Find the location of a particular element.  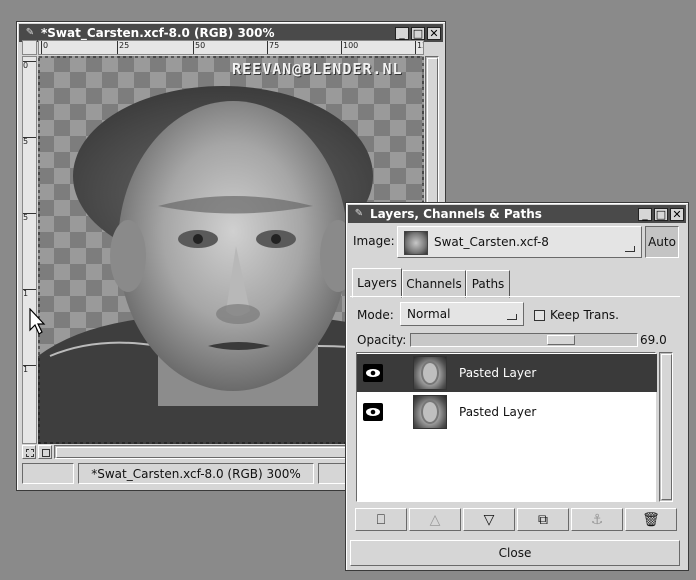

ruler-tick: 25 is located at coordinates (123, 47).